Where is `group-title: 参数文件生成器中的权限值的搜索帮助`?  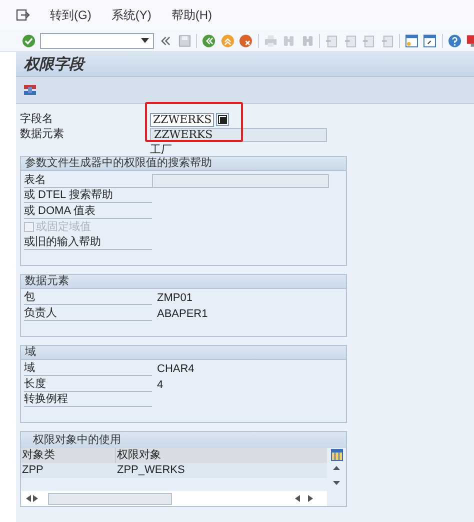 group-title: 参数文件生成器中的权限值的搜索帮助 is located at coordinates (118, 164).